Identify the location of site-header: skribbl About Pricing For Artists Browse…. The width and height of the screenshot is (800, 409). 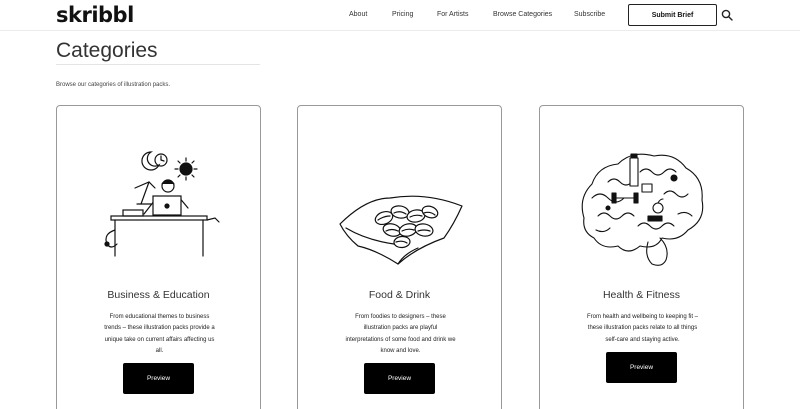
(400, 15).